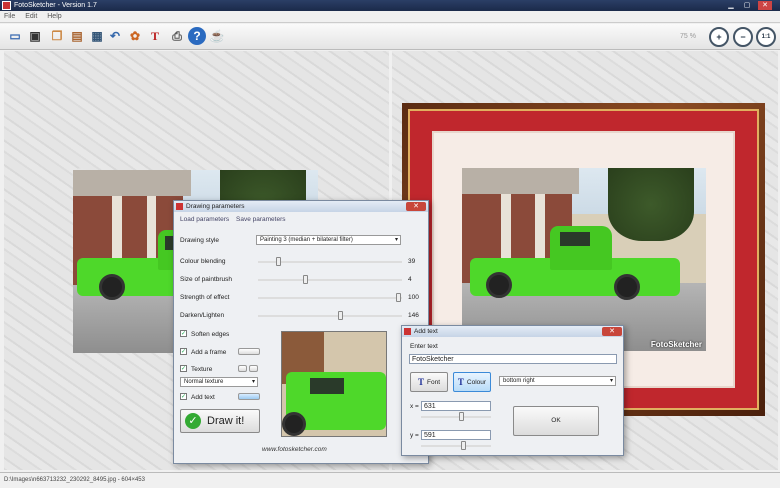 This screenshot has width=780, height=488. Describe the element at coordinates (203, 261) in the screenshot. I see `slider-label: Colour blending` at that location.